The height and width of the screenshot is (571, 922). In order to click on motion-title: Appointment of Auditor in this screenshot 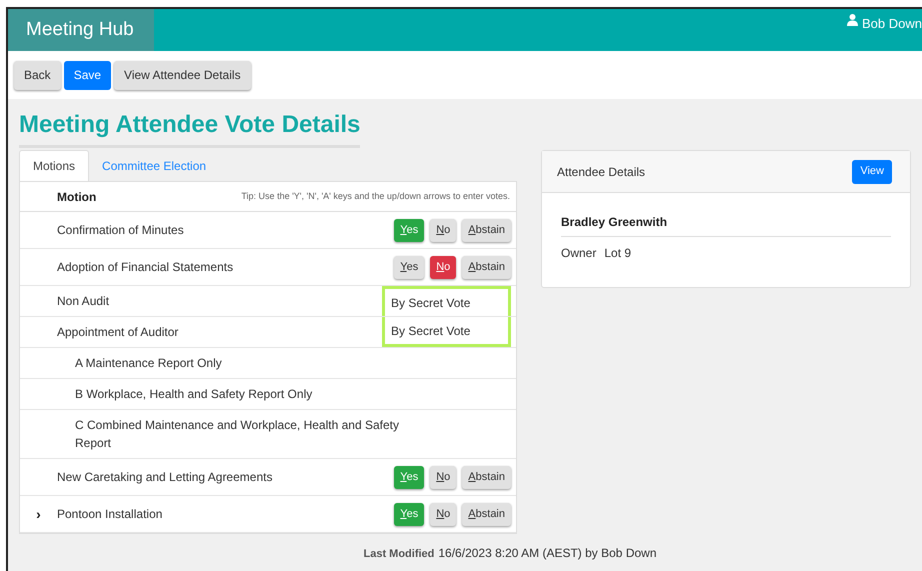, I will do `click(117, 332)`.